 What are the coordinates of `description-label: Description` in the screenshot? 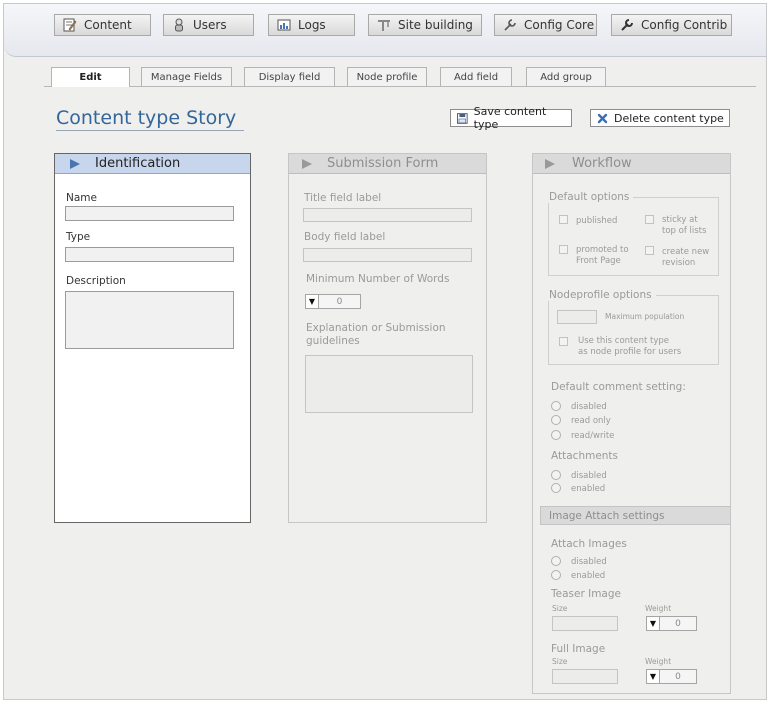 It's located at (96, 281).